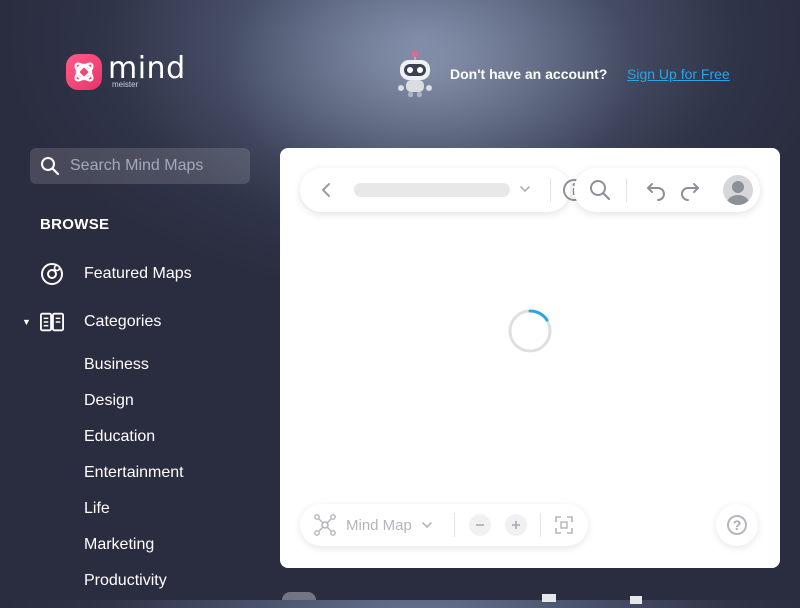 The width and height of the screenshot is (800, 608). Describe the element at coordinates (529, 74) in the screenshot. I see `account-prompt: Don't have an account?` at that location.